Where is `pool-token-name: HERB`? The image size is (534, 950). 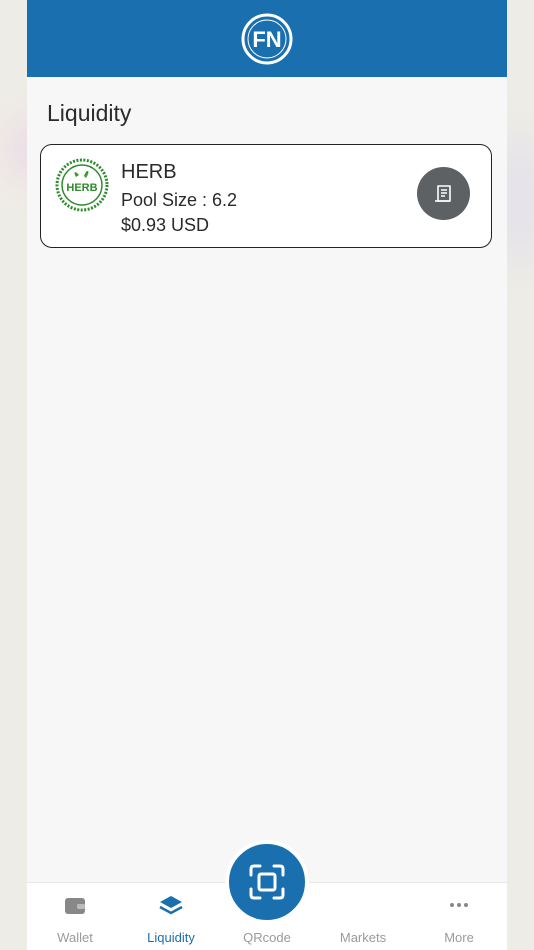 pool-token-name: HERB is located at coordinates (149, 172).